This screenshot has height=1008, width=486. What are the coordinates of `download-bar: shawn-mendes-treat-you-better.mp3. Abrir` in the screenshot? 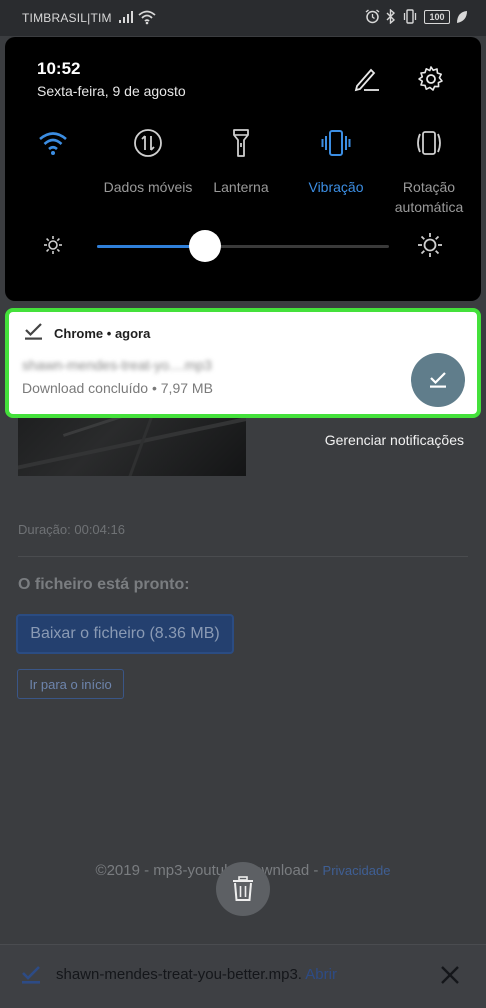 It's located at (243, 976).